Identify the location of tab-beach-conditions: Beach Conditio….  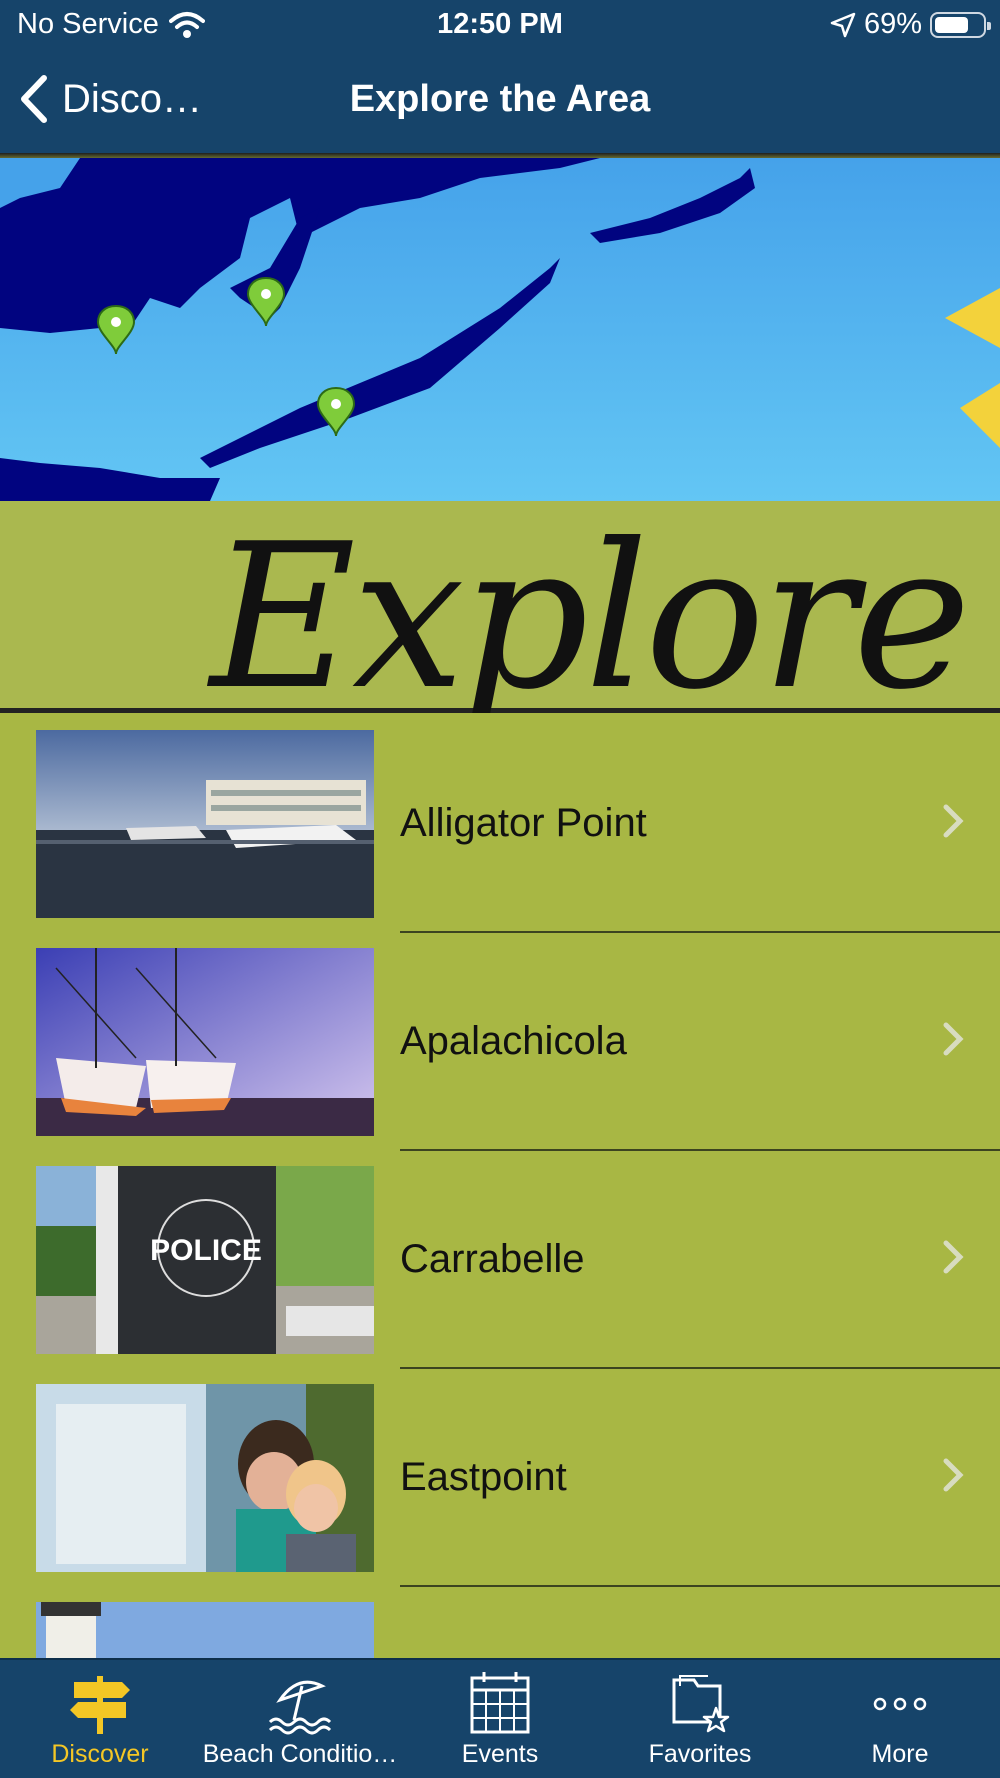
(300, 1719).